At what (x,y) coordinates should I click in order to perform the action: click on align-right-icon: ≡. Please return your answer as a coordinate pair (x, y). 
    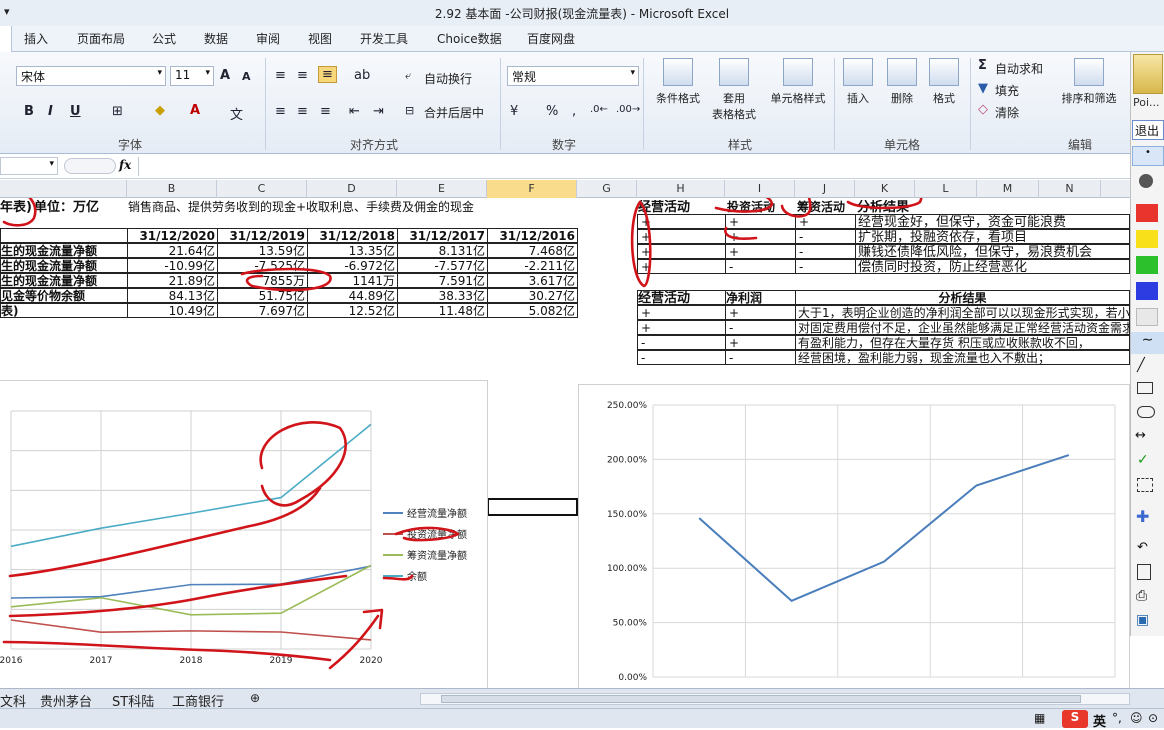
    Looking at the image, I should click on (325, 111).